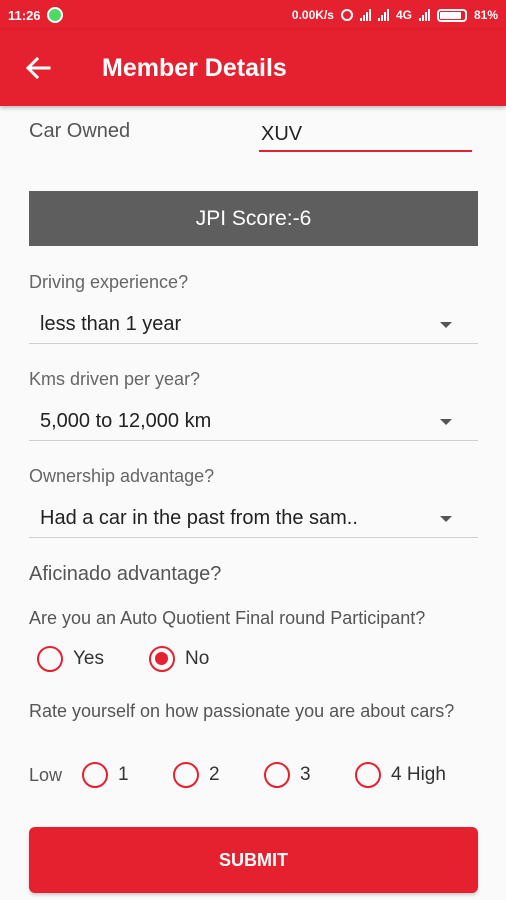 This screenshot has width=506, height=900. I want to click on kms-driven-value: 5,000 to 12,000 km, so click(126, 421).